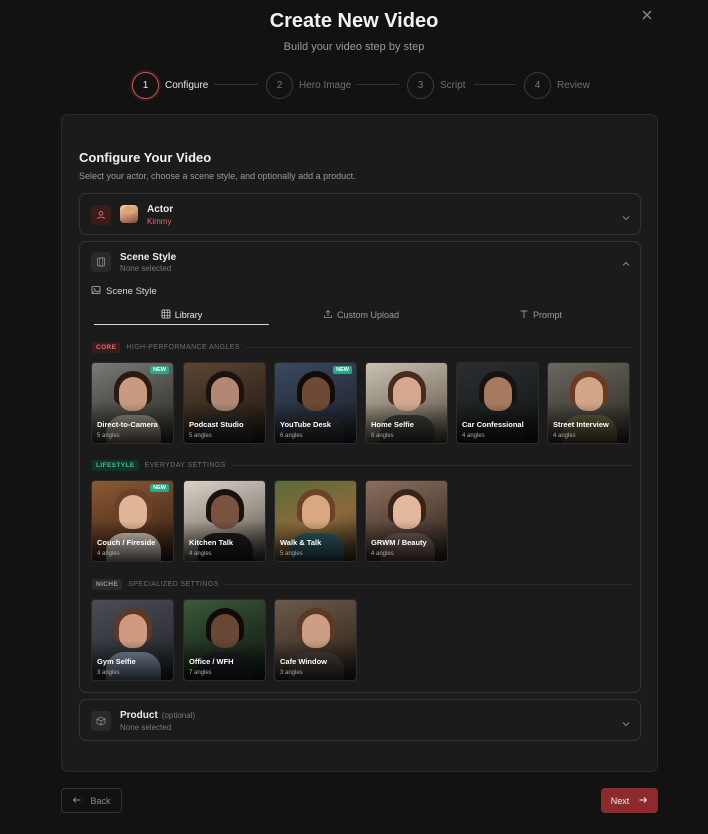  What do you see at coordinates (436, 85) in the screenshot?
I see `step-script: 3 Script` at bounding box center [436, 85].